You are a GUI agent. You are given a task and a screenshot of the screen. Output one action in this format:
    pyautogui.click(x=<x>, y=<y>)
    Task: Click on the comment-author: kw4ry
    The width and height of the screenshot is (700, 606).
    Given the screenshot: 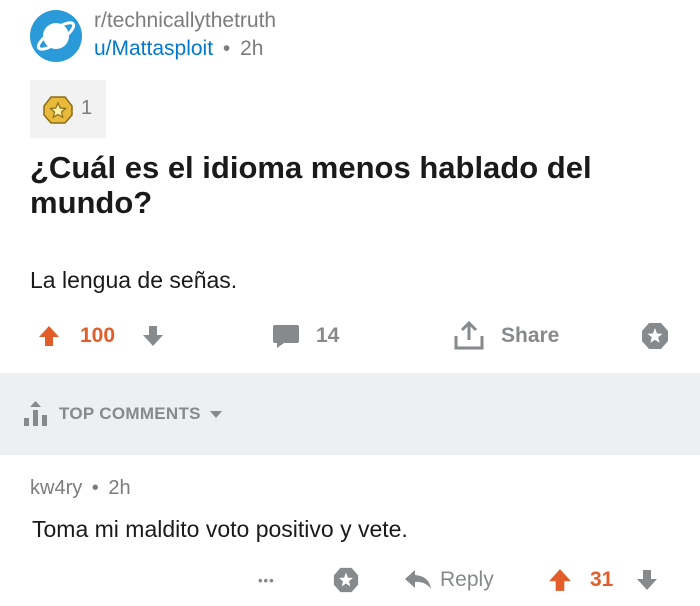 What is the action you would take?
    pyautogui.click(x=56, y=488)
    